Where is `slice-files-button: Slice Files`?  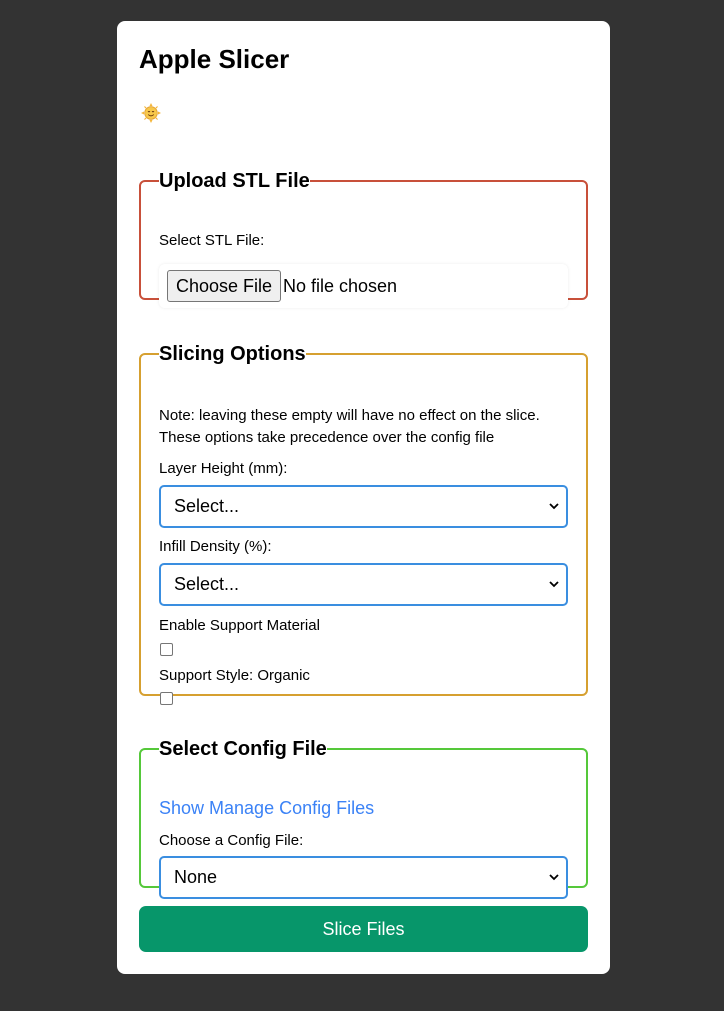
slice-files-button: Slice Files is located at coordinates (363, 929).